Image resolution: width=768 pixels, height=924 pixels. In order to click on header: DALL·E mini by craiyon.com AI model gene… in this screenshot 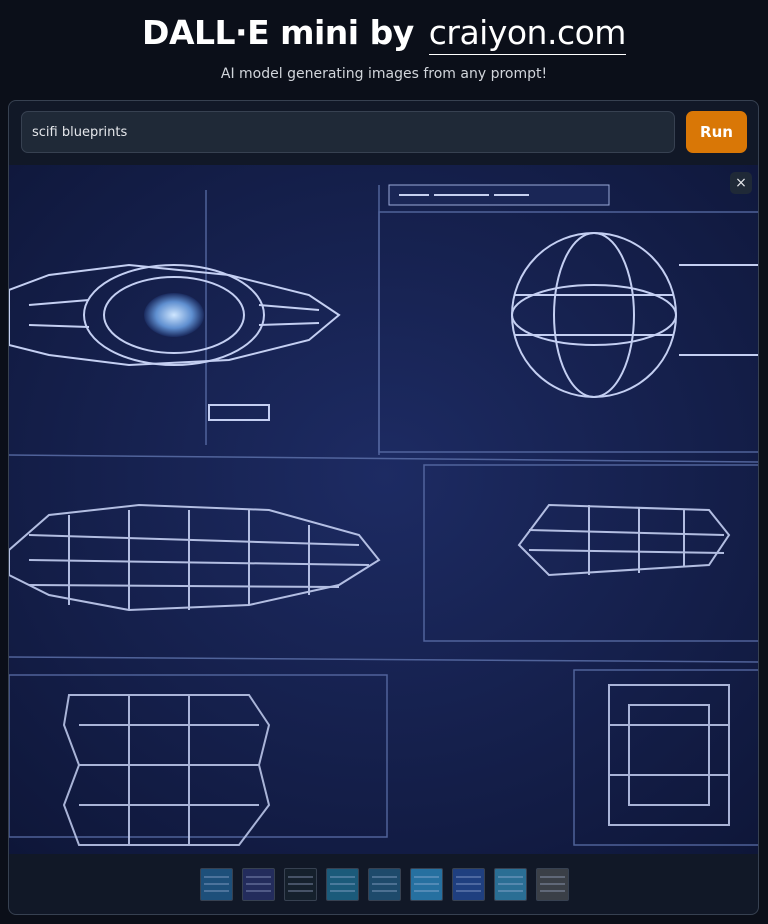, I will do `click(384, 44)`.